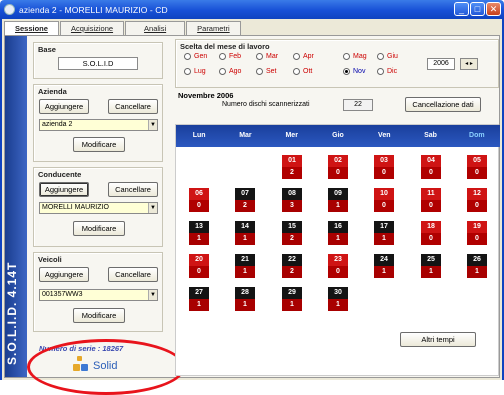 The width and height of the screenshot is (504, 395). Describe the element at coordinates (302, 71) in the screenshot. I see `month-radio-ott: Ott` at that location.